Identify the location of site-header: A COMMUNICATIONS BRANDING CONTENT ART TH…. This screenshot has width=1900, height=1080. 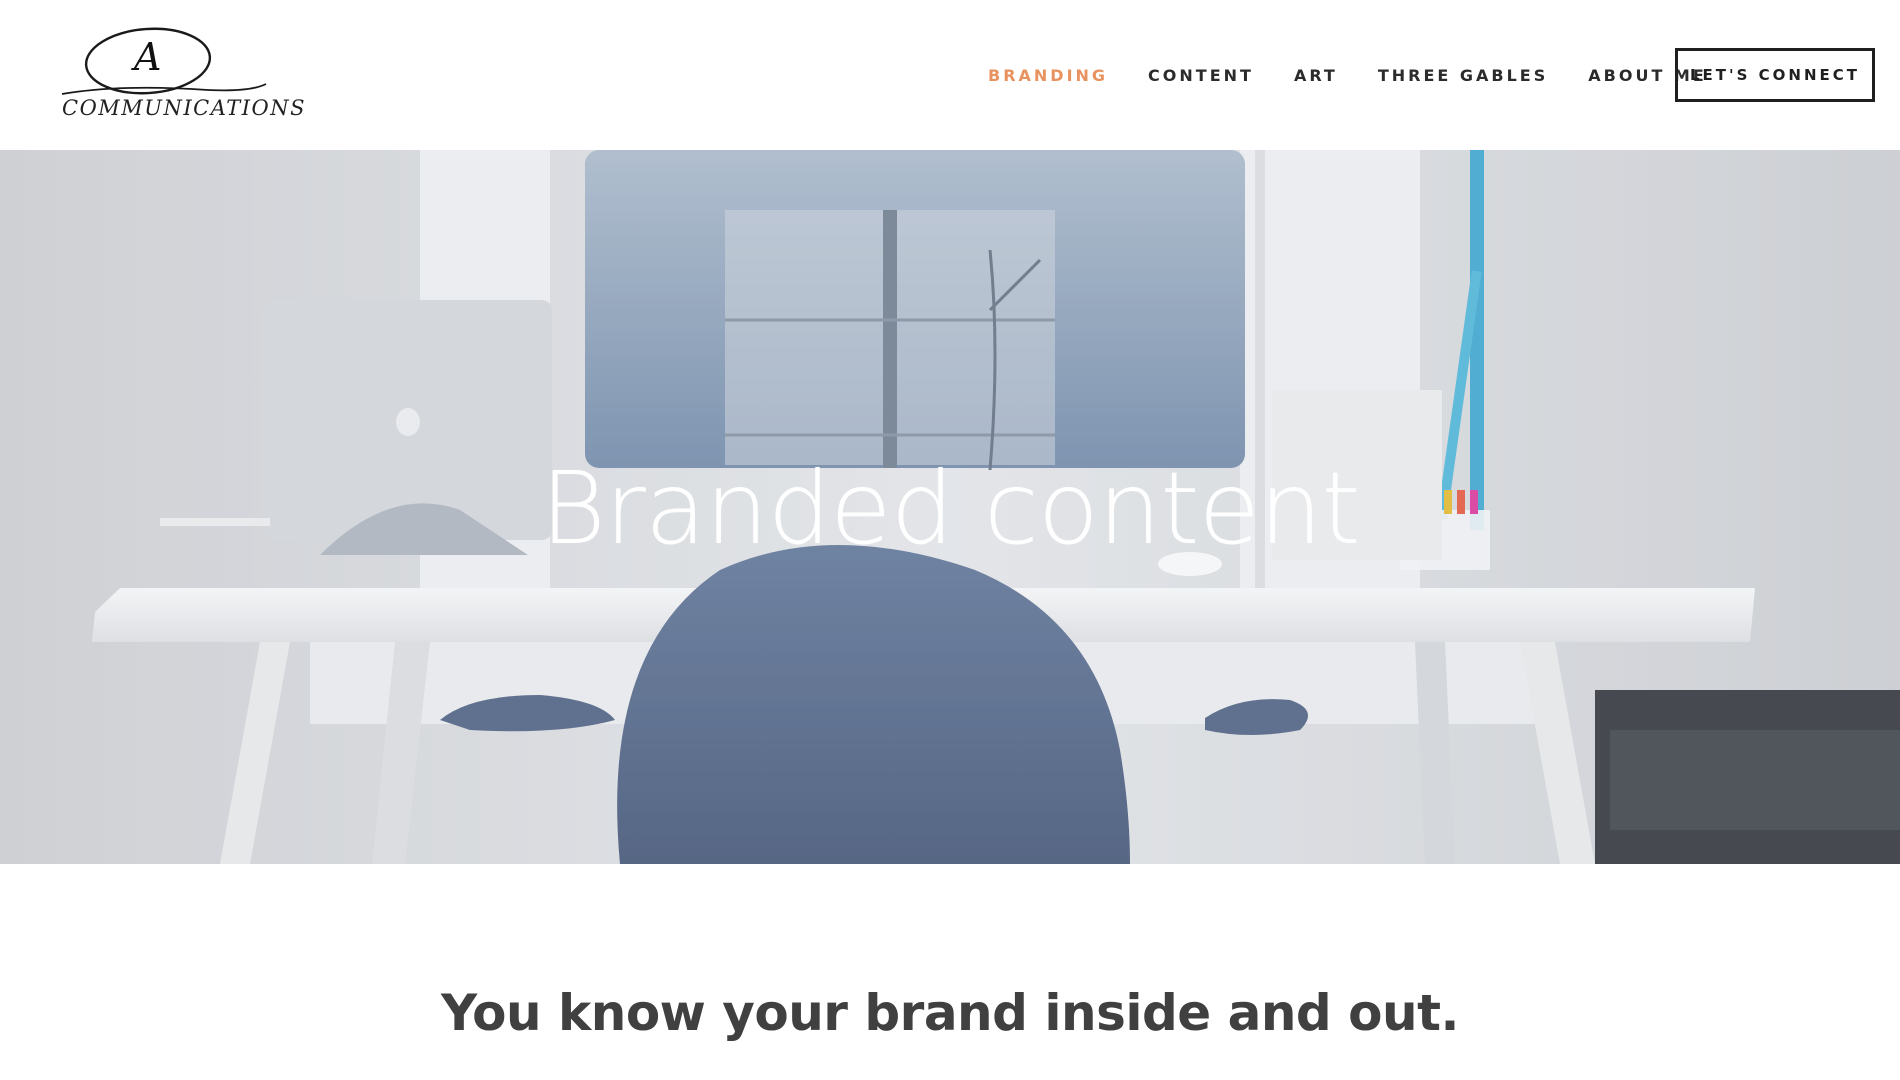
(950, 75).